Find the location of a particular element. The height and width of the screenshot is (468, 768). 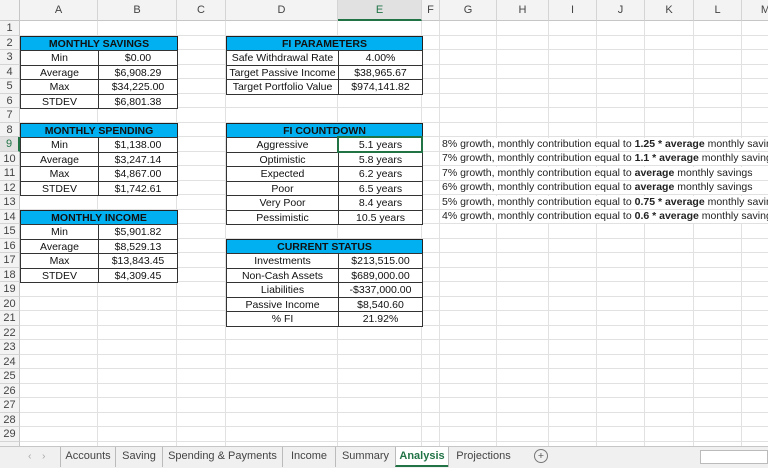

column-header-D: D is located at coordinates (282, 10).